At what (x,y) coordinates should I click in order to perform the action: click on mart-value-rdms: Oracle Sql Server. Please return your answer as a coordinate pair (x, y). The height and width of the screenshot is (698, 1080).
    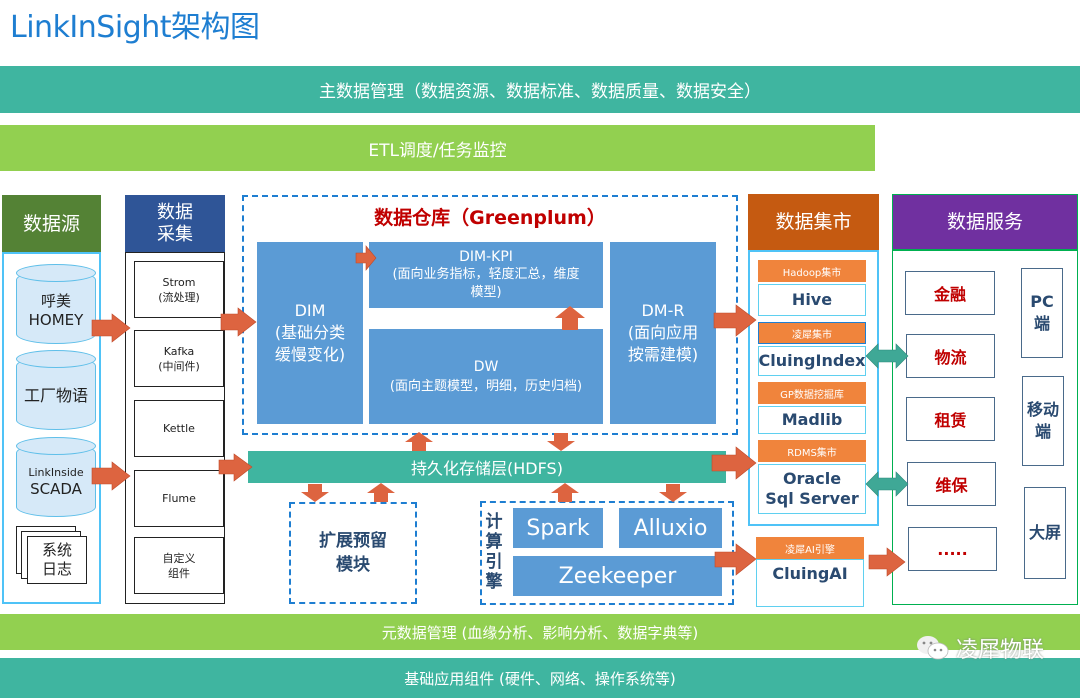
    Looking at the image, I should click on (812, 489).